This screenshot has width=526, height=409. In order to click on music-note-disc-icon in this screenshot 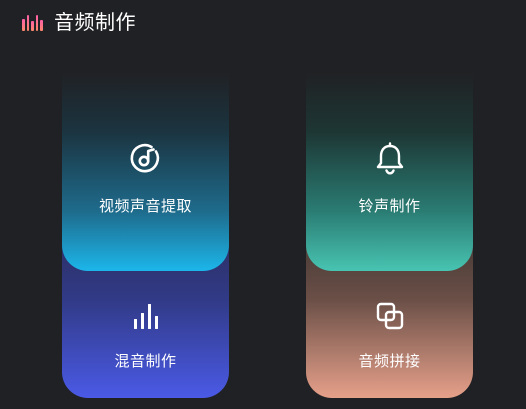, I will do `click(146, 159)`.